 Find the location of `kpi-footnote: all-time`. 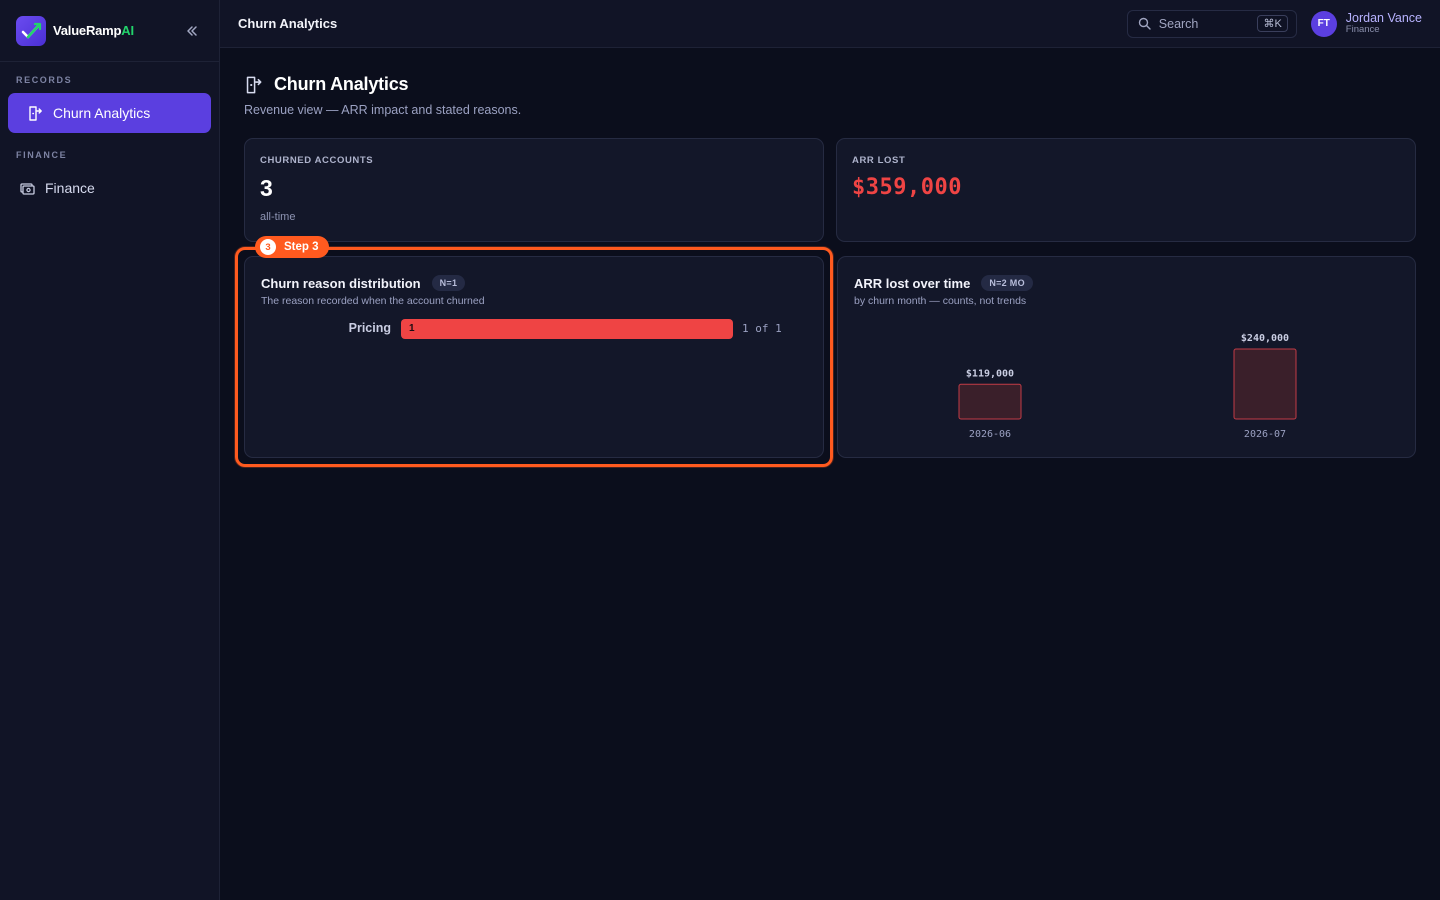

kpi-footnote: all-time is located at coordinates (278, 217).